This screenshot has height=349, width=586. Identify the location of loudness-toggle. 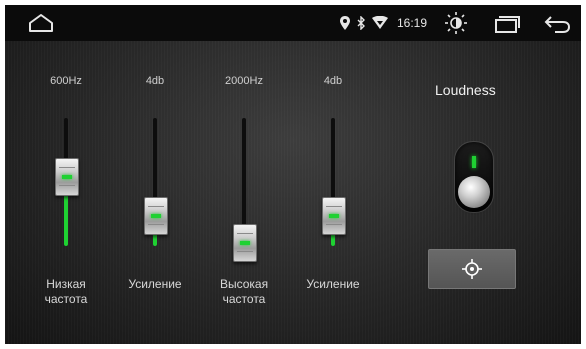
(474, 177).